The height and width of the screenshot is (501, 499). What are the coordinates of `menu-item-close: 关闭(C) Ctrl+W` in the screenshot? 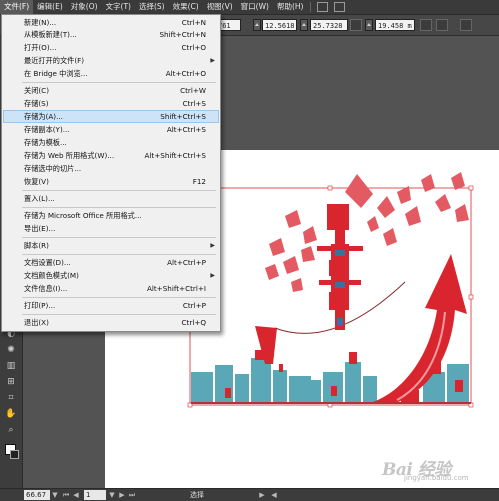 It's located at (111, 90).